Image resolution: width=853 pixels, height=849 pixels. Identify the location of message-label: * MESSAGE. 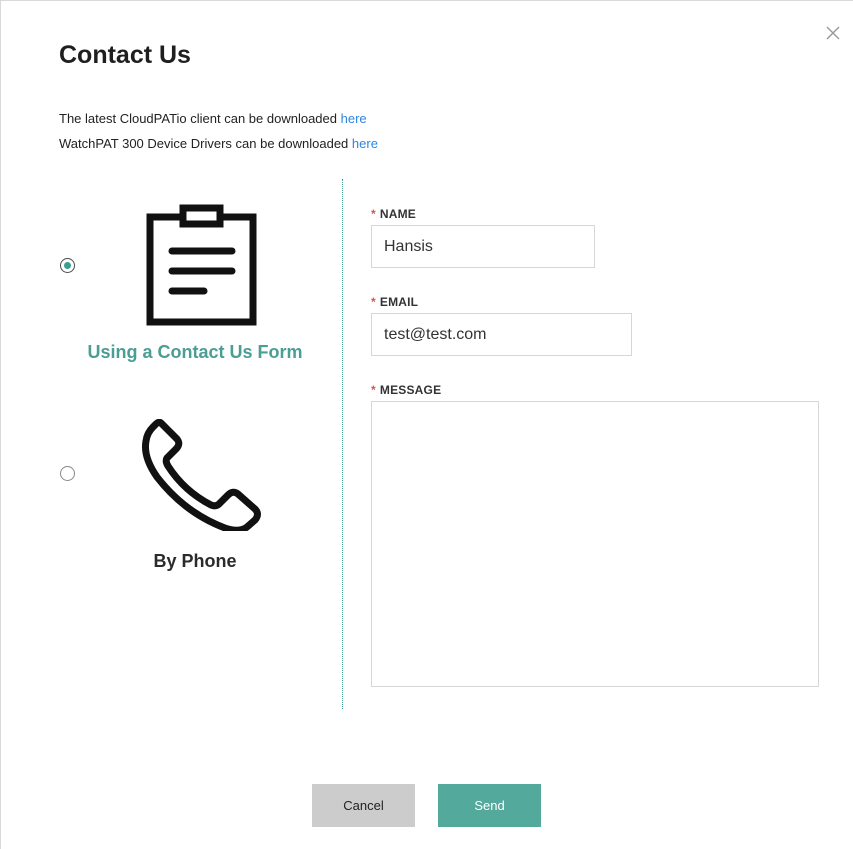
(406, 390).